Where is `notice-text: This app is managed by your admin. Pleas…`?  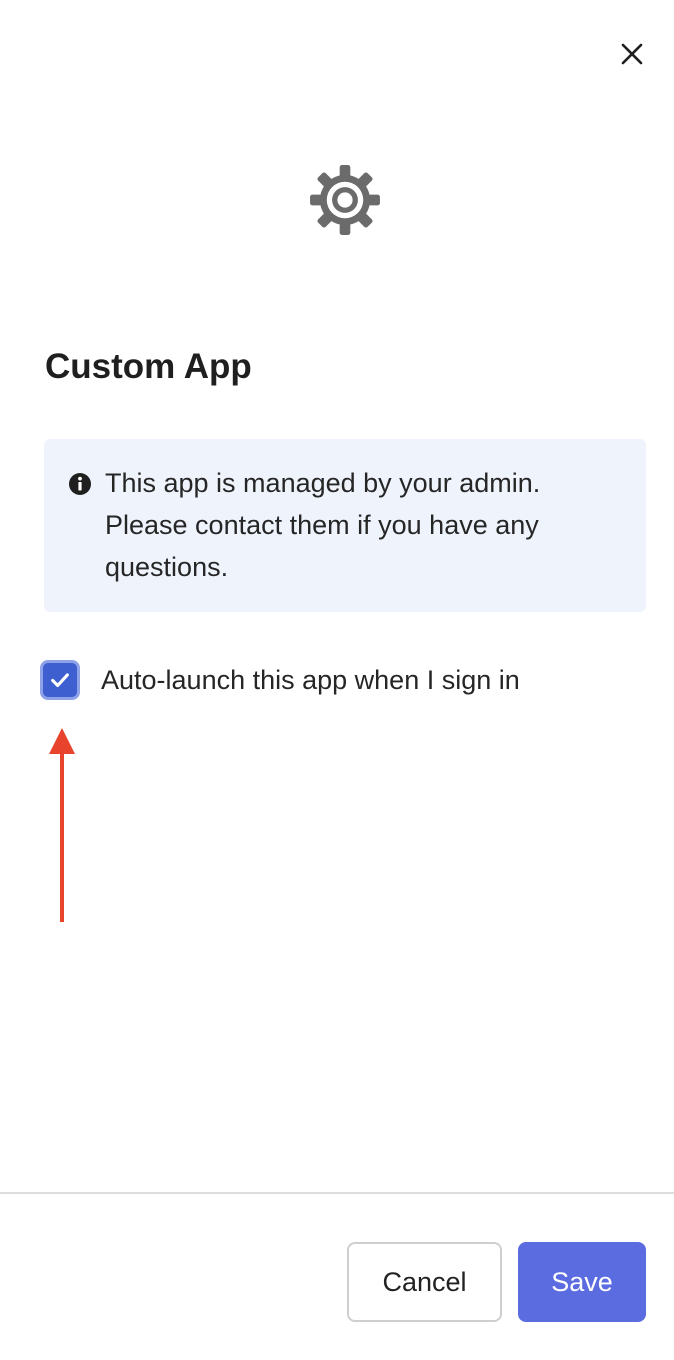 notice-text: This app is managed by your admin. Pleas… is located at coordinates (323, 525).